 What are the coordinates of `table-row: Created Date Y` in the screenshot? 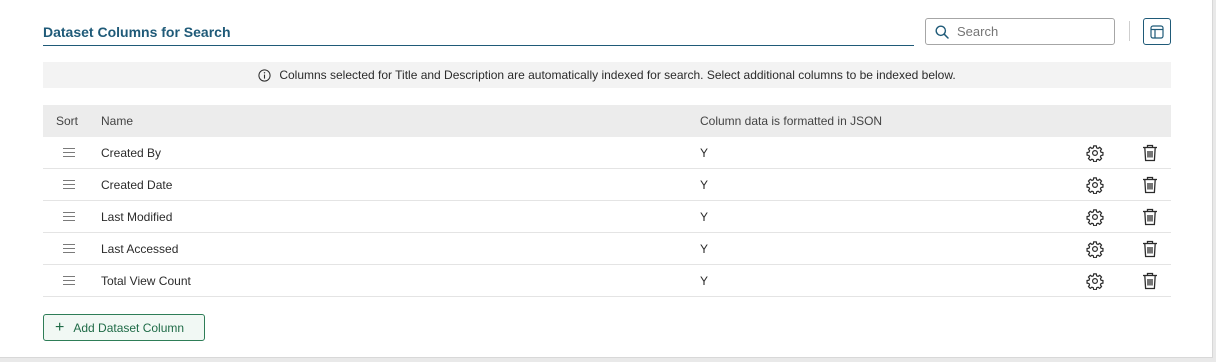 It's located at (607, 185).